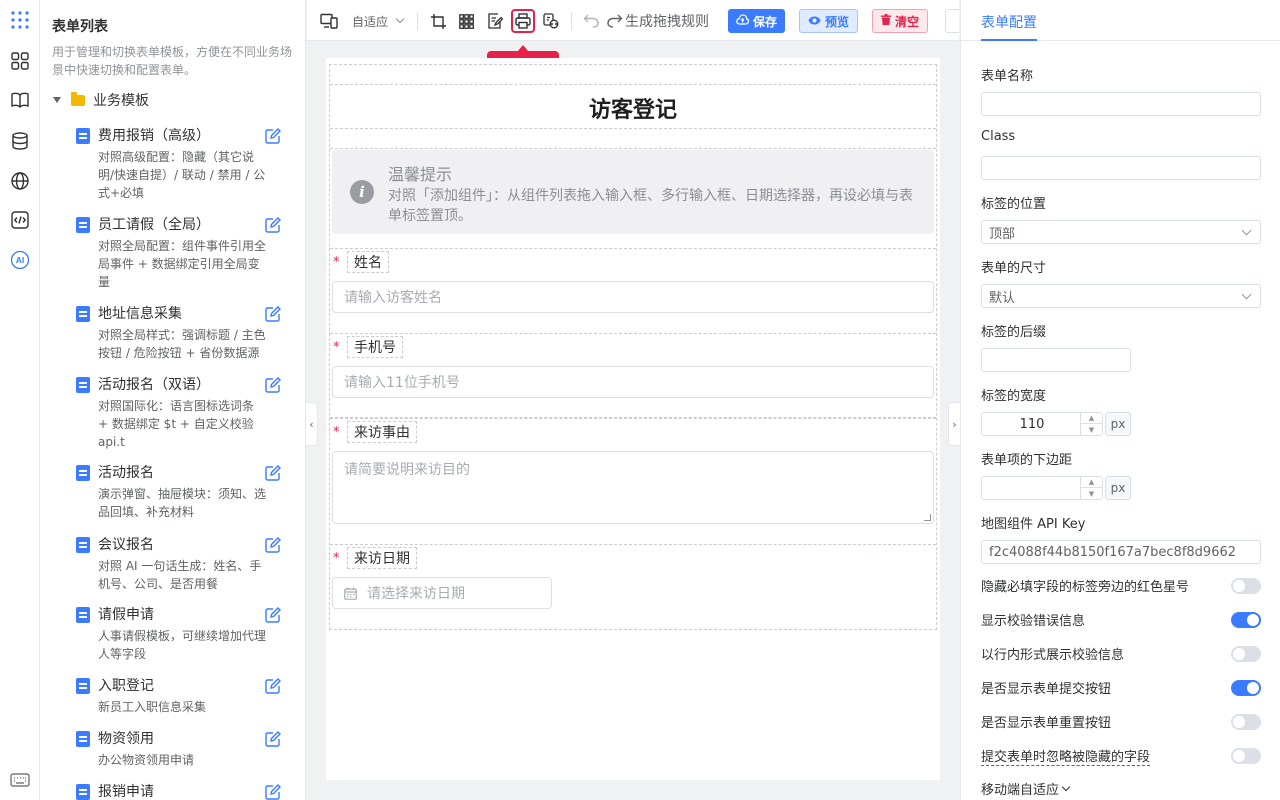 Image resolution: width=1280 pixels, height=800 pixels. Describe the element at coordinates (20, 61) in the screenshot. I see `components-icon` at that location.